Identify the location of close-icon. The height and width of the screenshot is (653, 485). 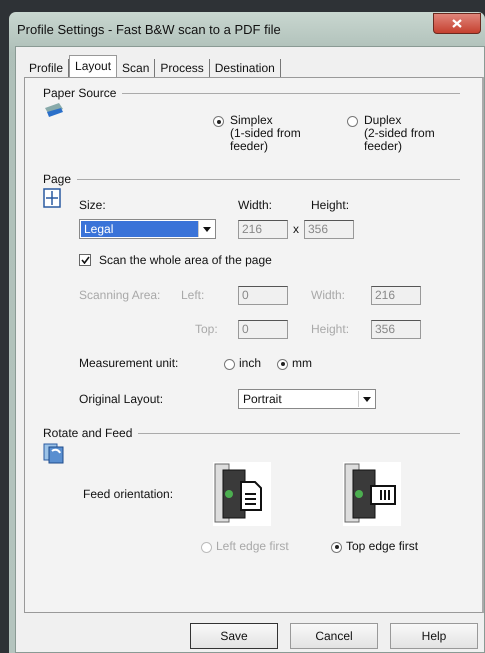
(457, 23).